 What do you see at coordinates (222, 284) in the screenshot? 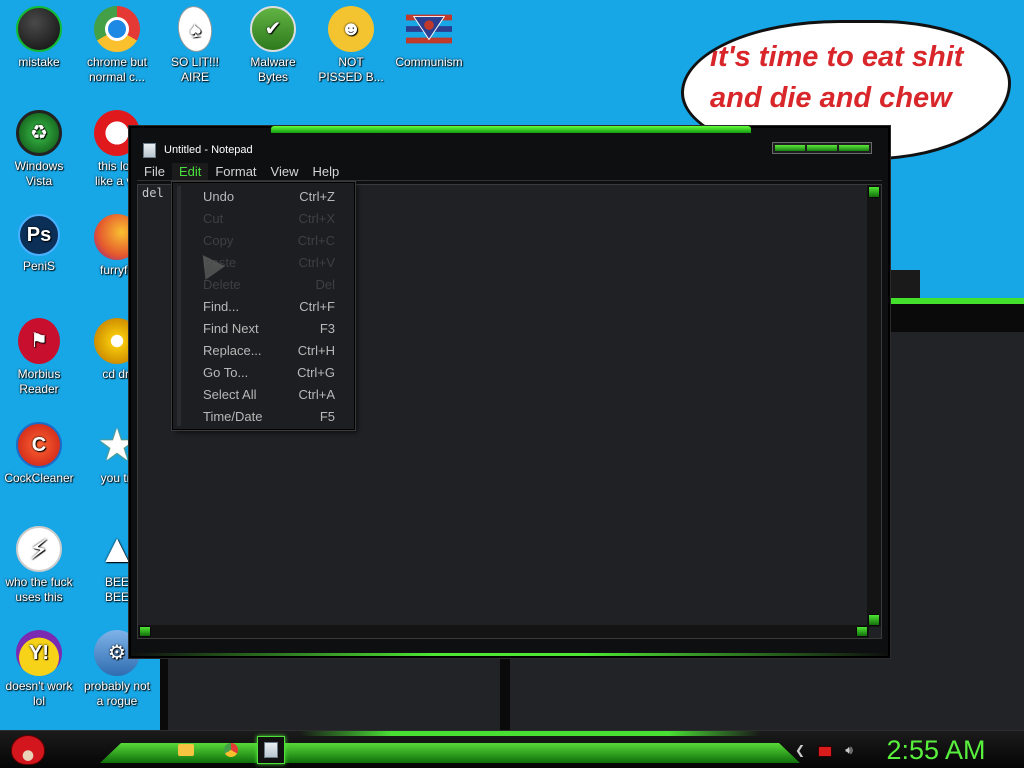
I see `menu-item-label: Delete` at bounding box center [222, 284].